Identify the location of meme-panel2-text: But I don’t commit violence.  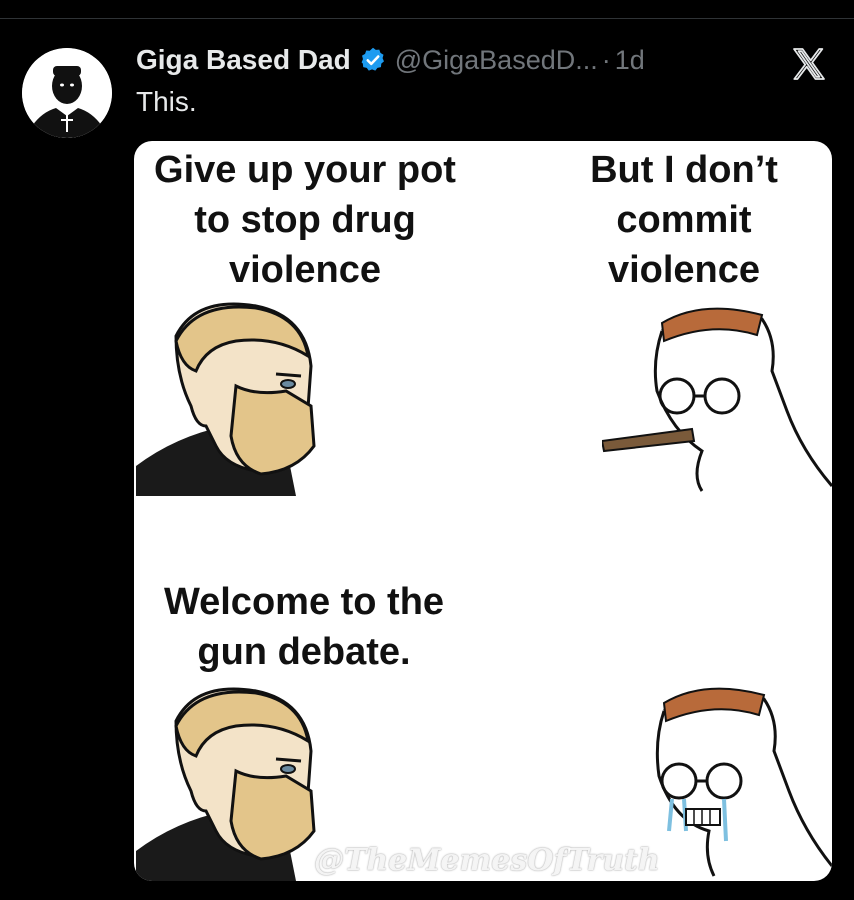
(684, 220).